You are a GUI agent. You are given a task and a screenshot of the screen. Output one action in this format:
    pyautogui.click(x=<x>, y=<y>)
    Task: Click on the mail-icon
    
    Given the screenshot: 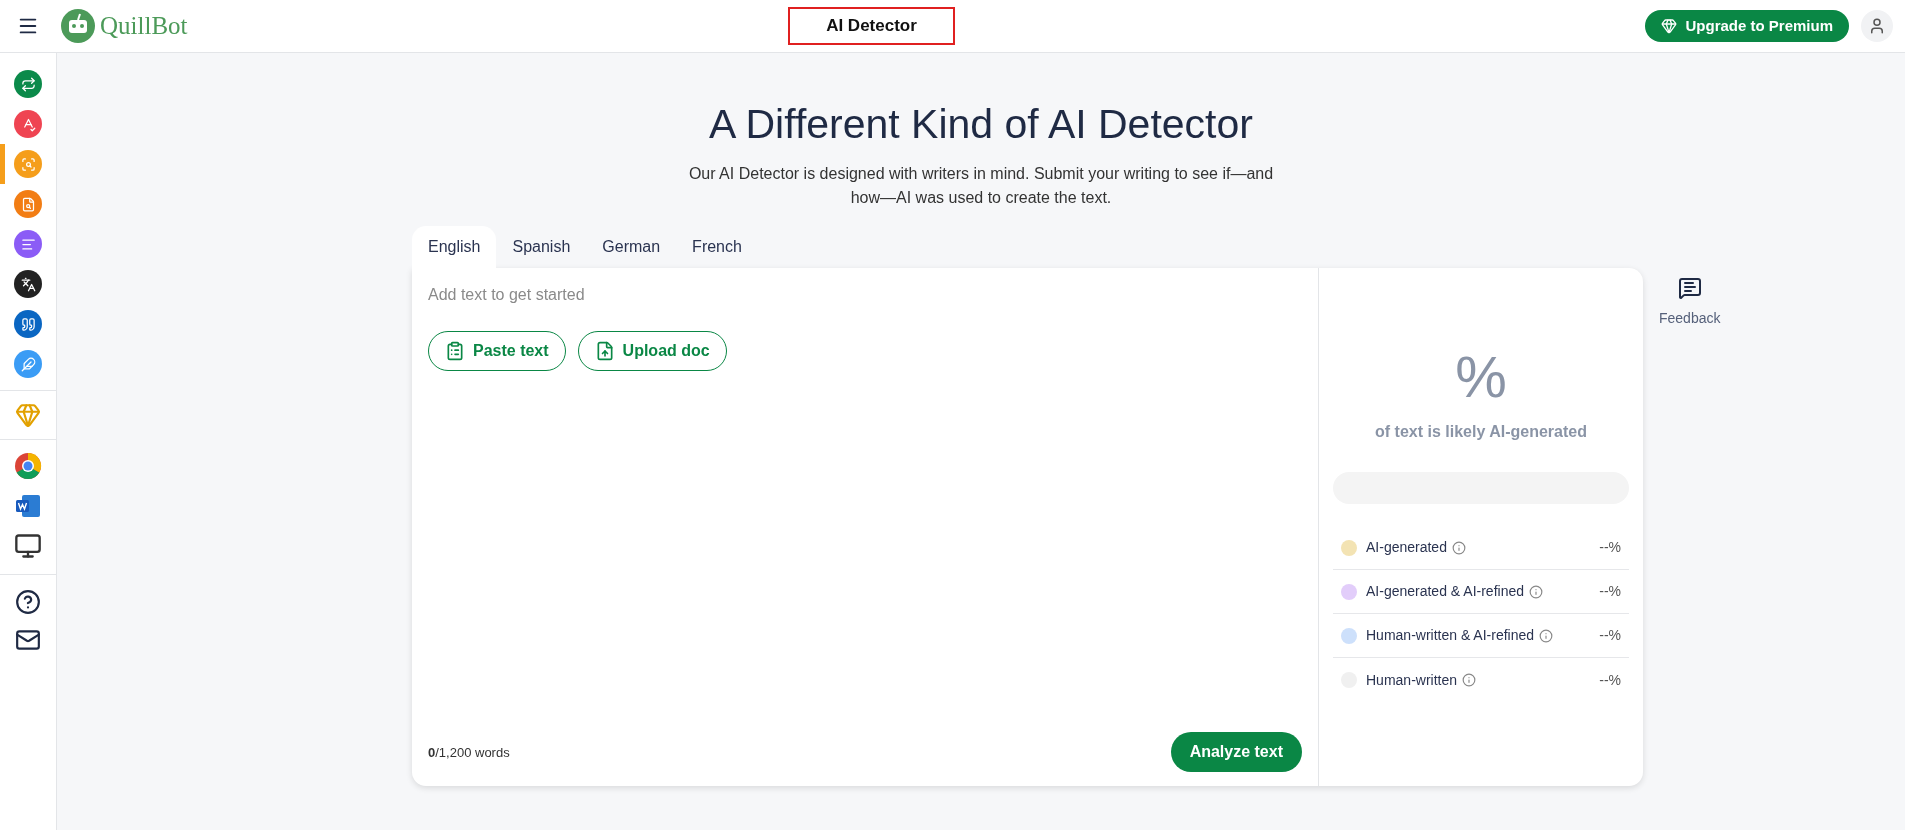 What is the action you would take?
    pyautogui.click(x=28, y=640)
    